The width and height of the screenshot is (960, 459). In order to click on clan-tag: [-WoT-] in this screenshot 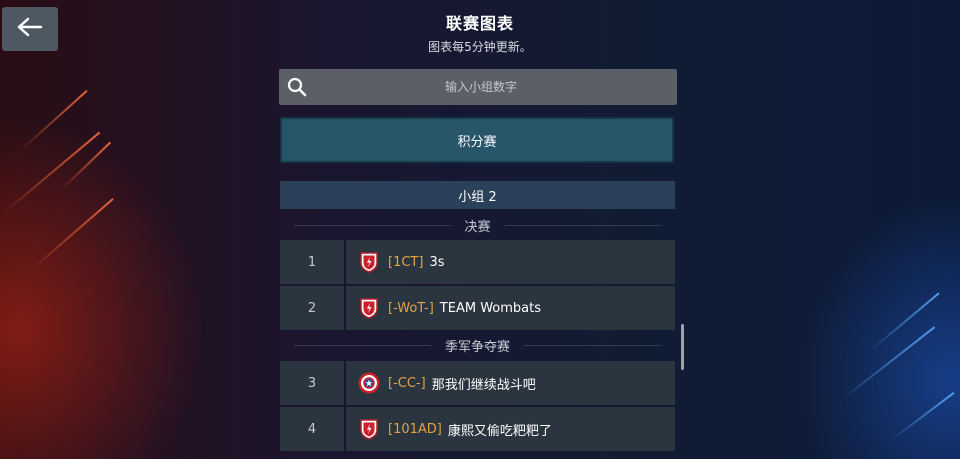, I will do `click(411, 308)`.